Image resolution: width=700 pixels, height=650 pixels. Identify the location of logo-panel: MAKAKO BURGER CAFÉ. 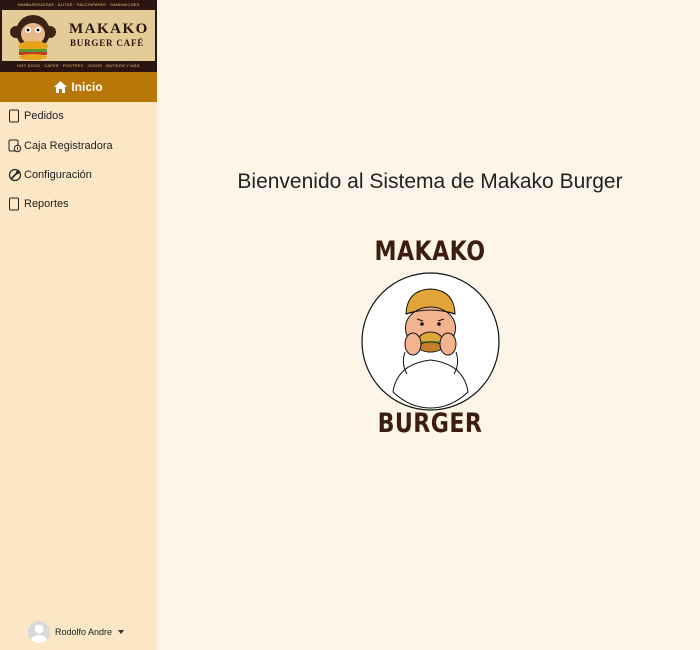
(78, 35).